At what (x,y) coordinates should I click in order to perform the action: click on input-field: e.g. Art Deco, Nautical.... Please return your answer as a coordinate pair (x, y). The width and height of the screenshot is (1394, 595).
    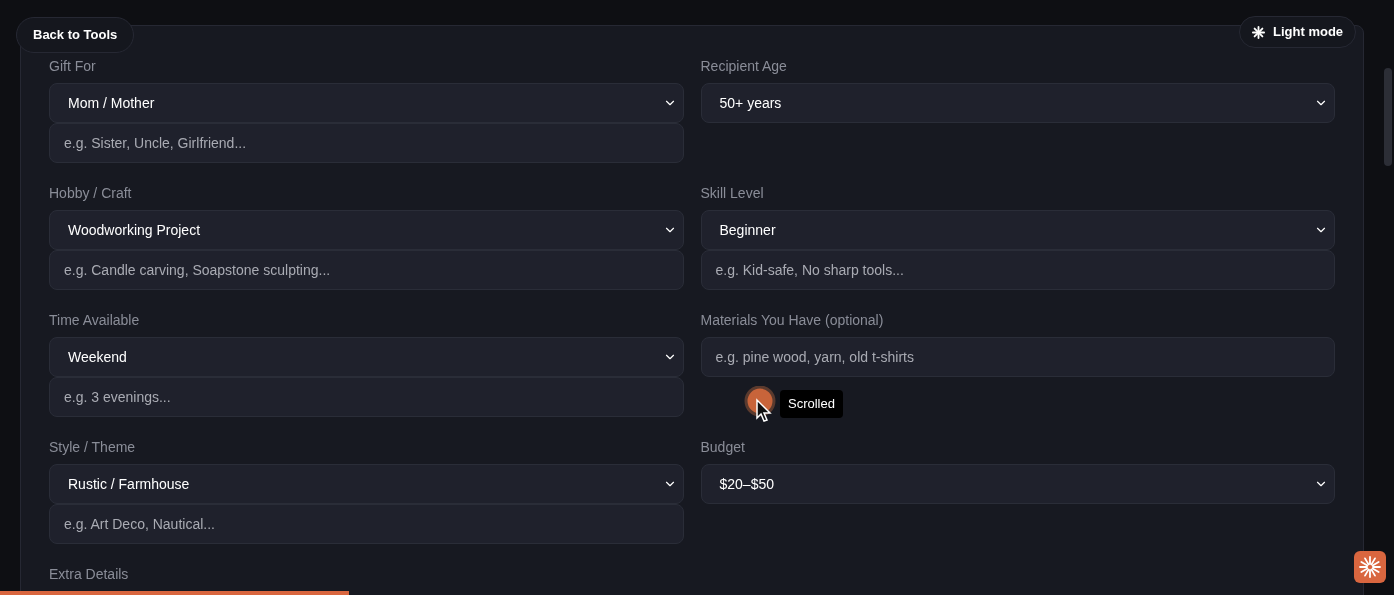
    Looking at the image, I should click on (366, 524).